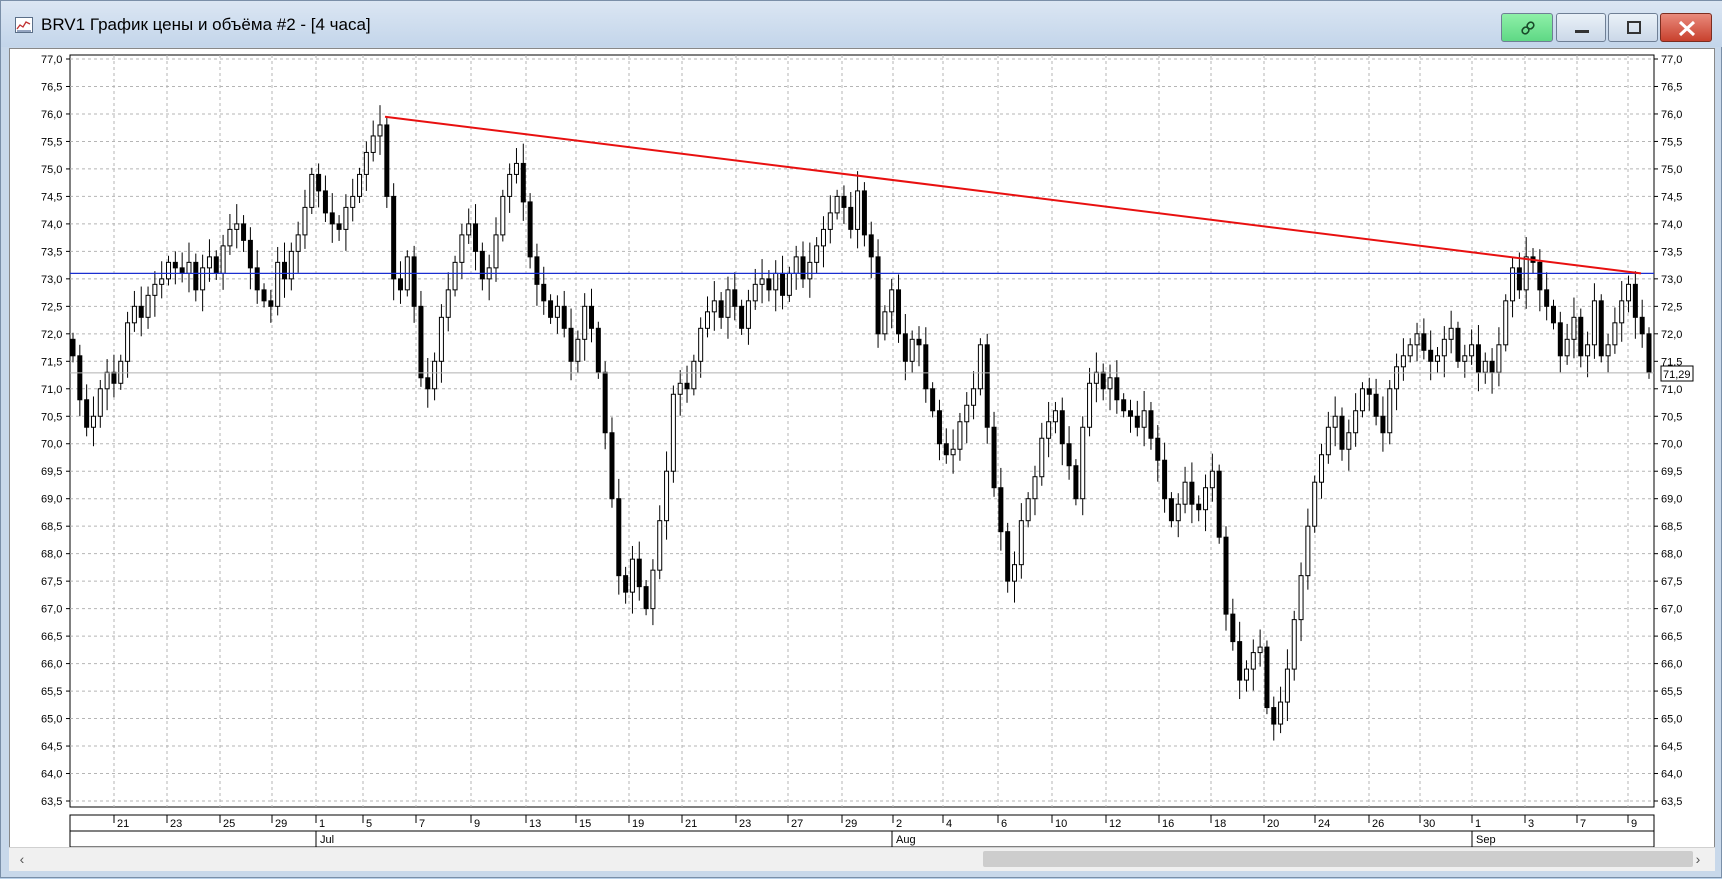 The width and height of the screenshot is (1722, 879). I want to click on x-day-label: 20, so click(1273, 824).